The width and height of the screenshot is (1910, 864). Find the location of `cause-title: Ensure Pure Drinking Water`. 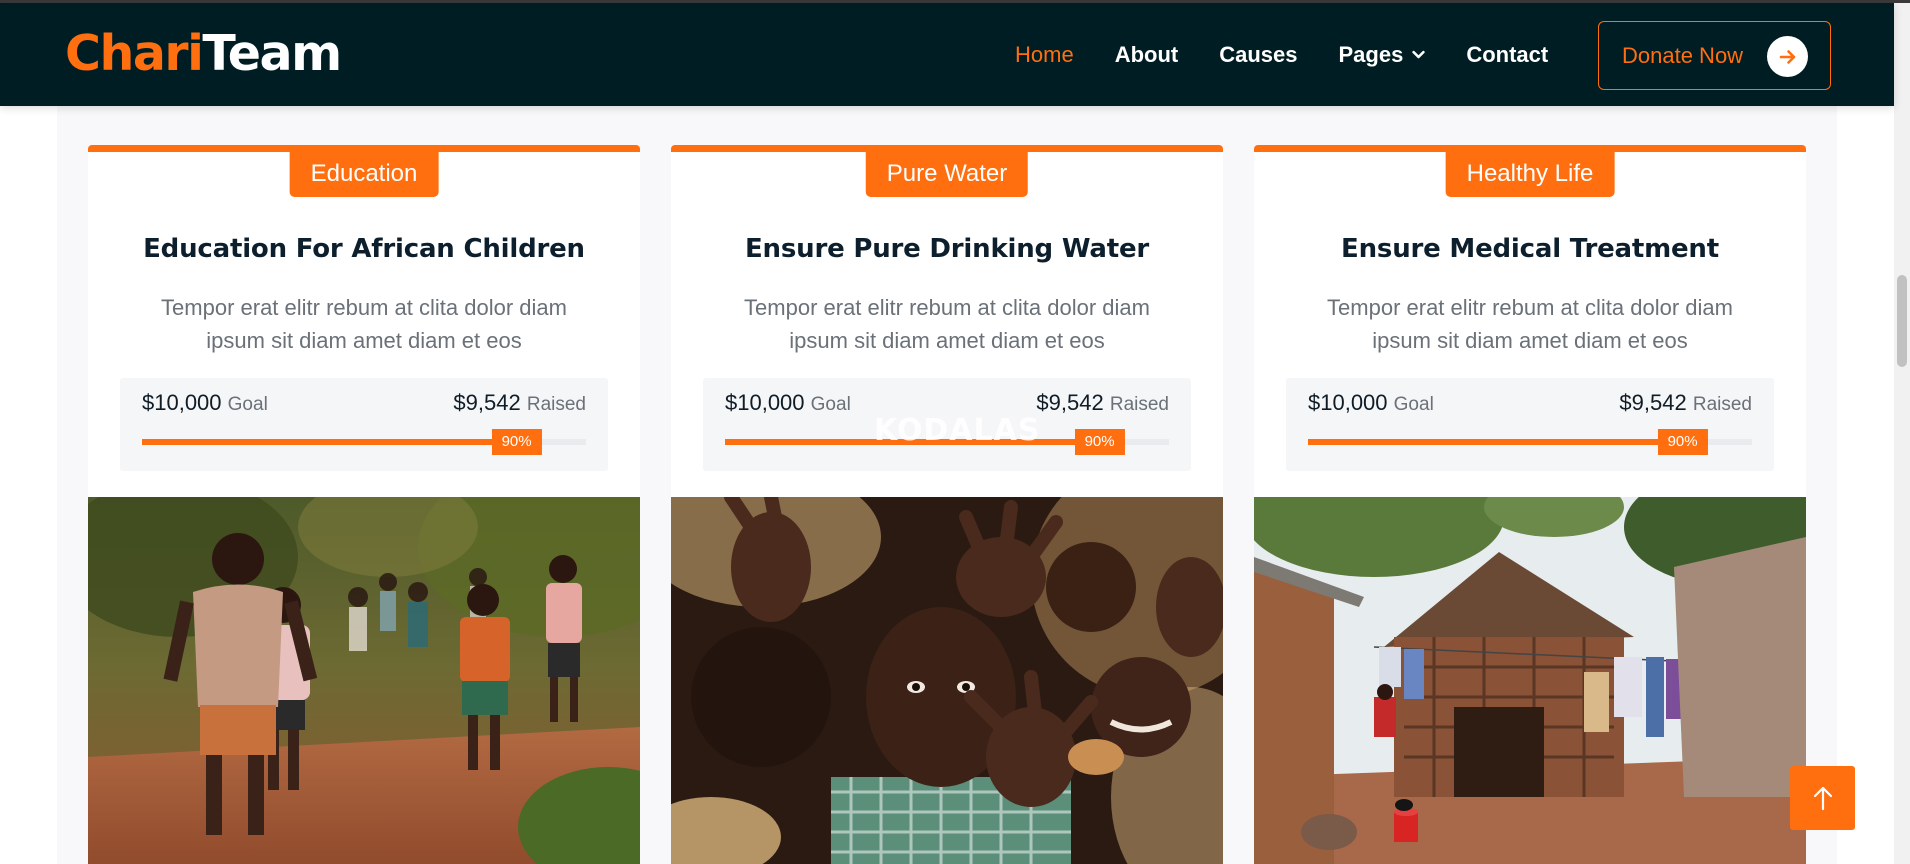

cause-title: Ensure Pure Drinking Water is located at coordinates (947, 249).